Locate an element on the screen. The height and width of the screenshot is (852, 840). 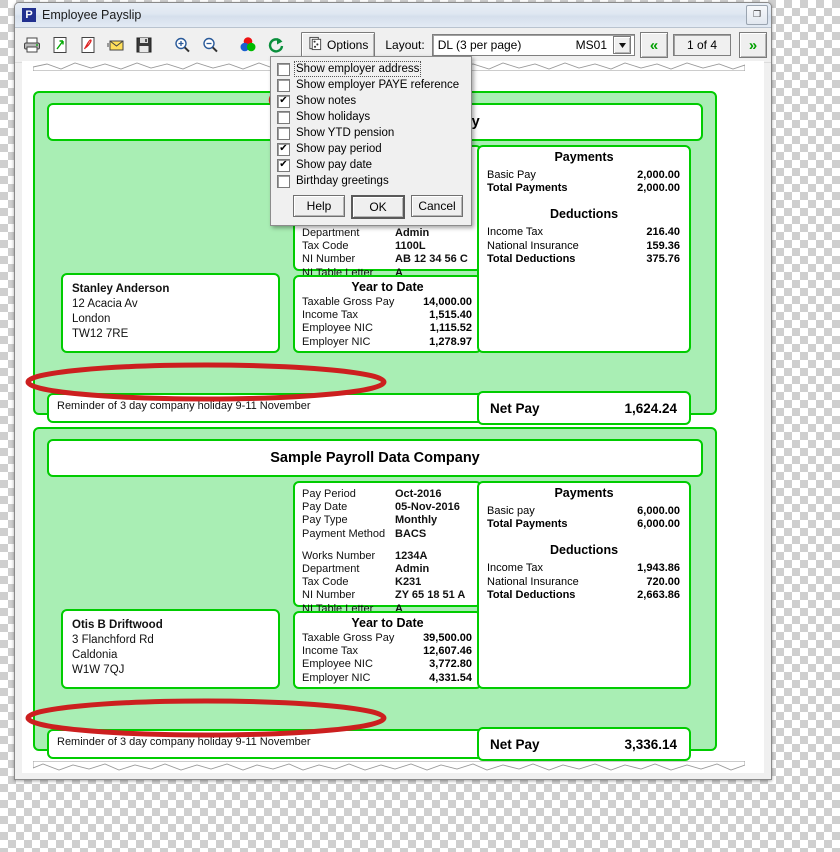
department-label: Department is located at coordinates (331, 233).